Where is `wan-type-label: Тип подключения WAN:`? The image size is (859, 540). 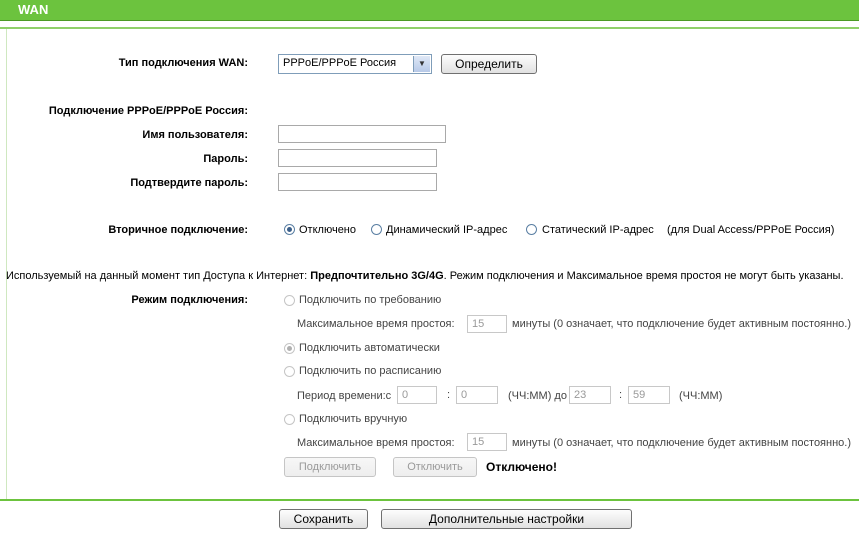
wan-type-label: Тип подключения WAN: is located at coordinates (183, 63).